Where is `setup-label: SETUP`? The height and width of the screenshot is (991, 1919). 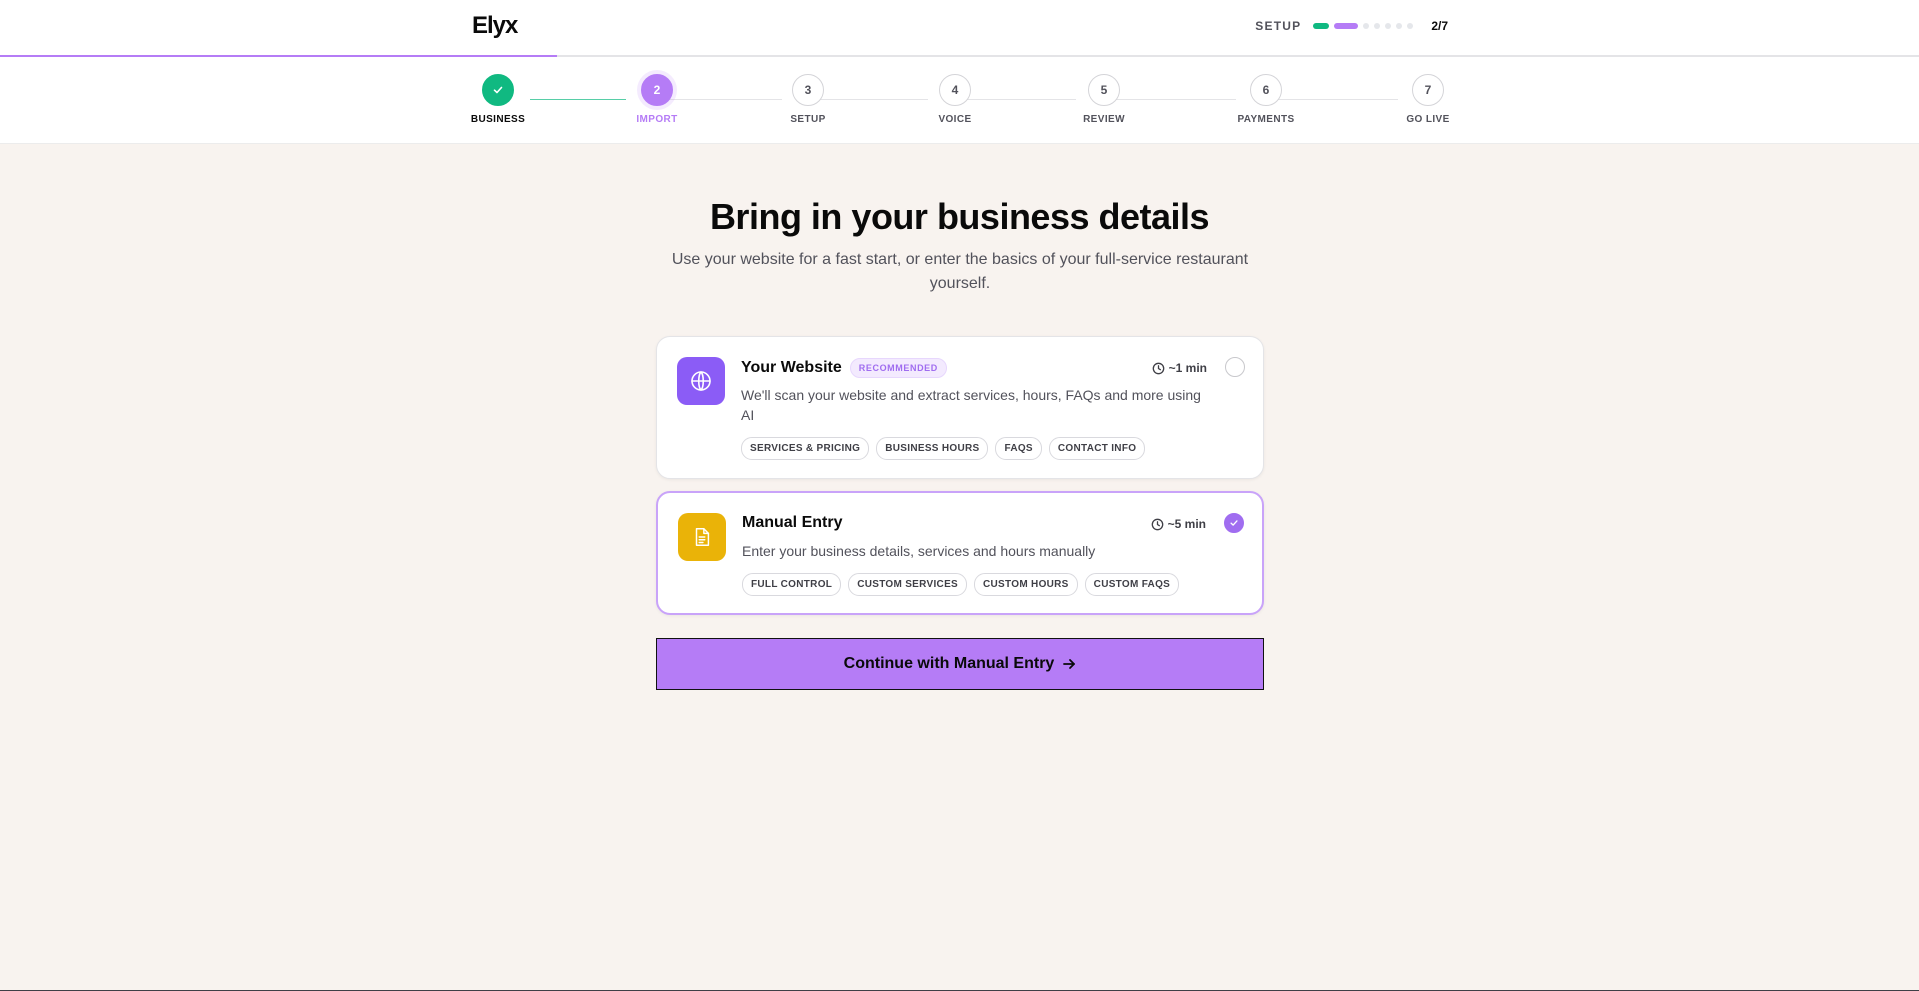
setup-label: SETUP is located at coordinates (1278, 26).